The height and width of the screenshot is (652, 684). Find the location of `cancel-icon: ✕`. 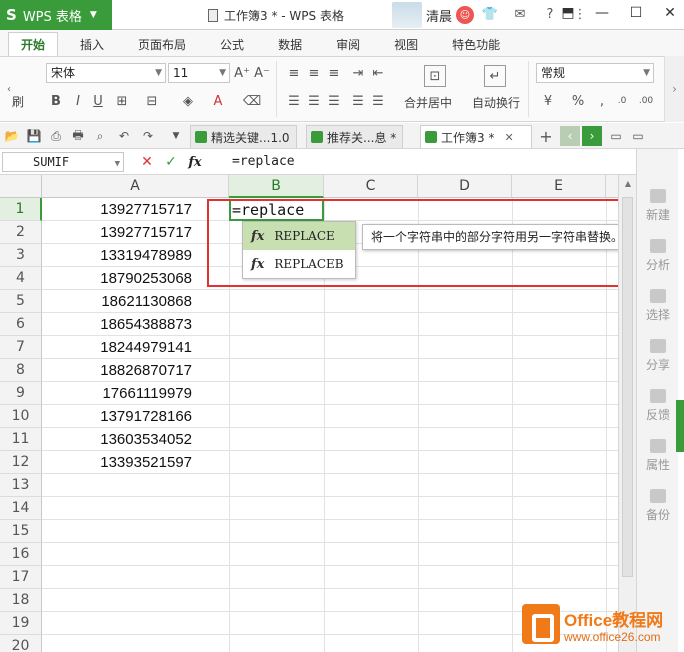

cancel-icon: ✕ is located at coordinates (147, 162).